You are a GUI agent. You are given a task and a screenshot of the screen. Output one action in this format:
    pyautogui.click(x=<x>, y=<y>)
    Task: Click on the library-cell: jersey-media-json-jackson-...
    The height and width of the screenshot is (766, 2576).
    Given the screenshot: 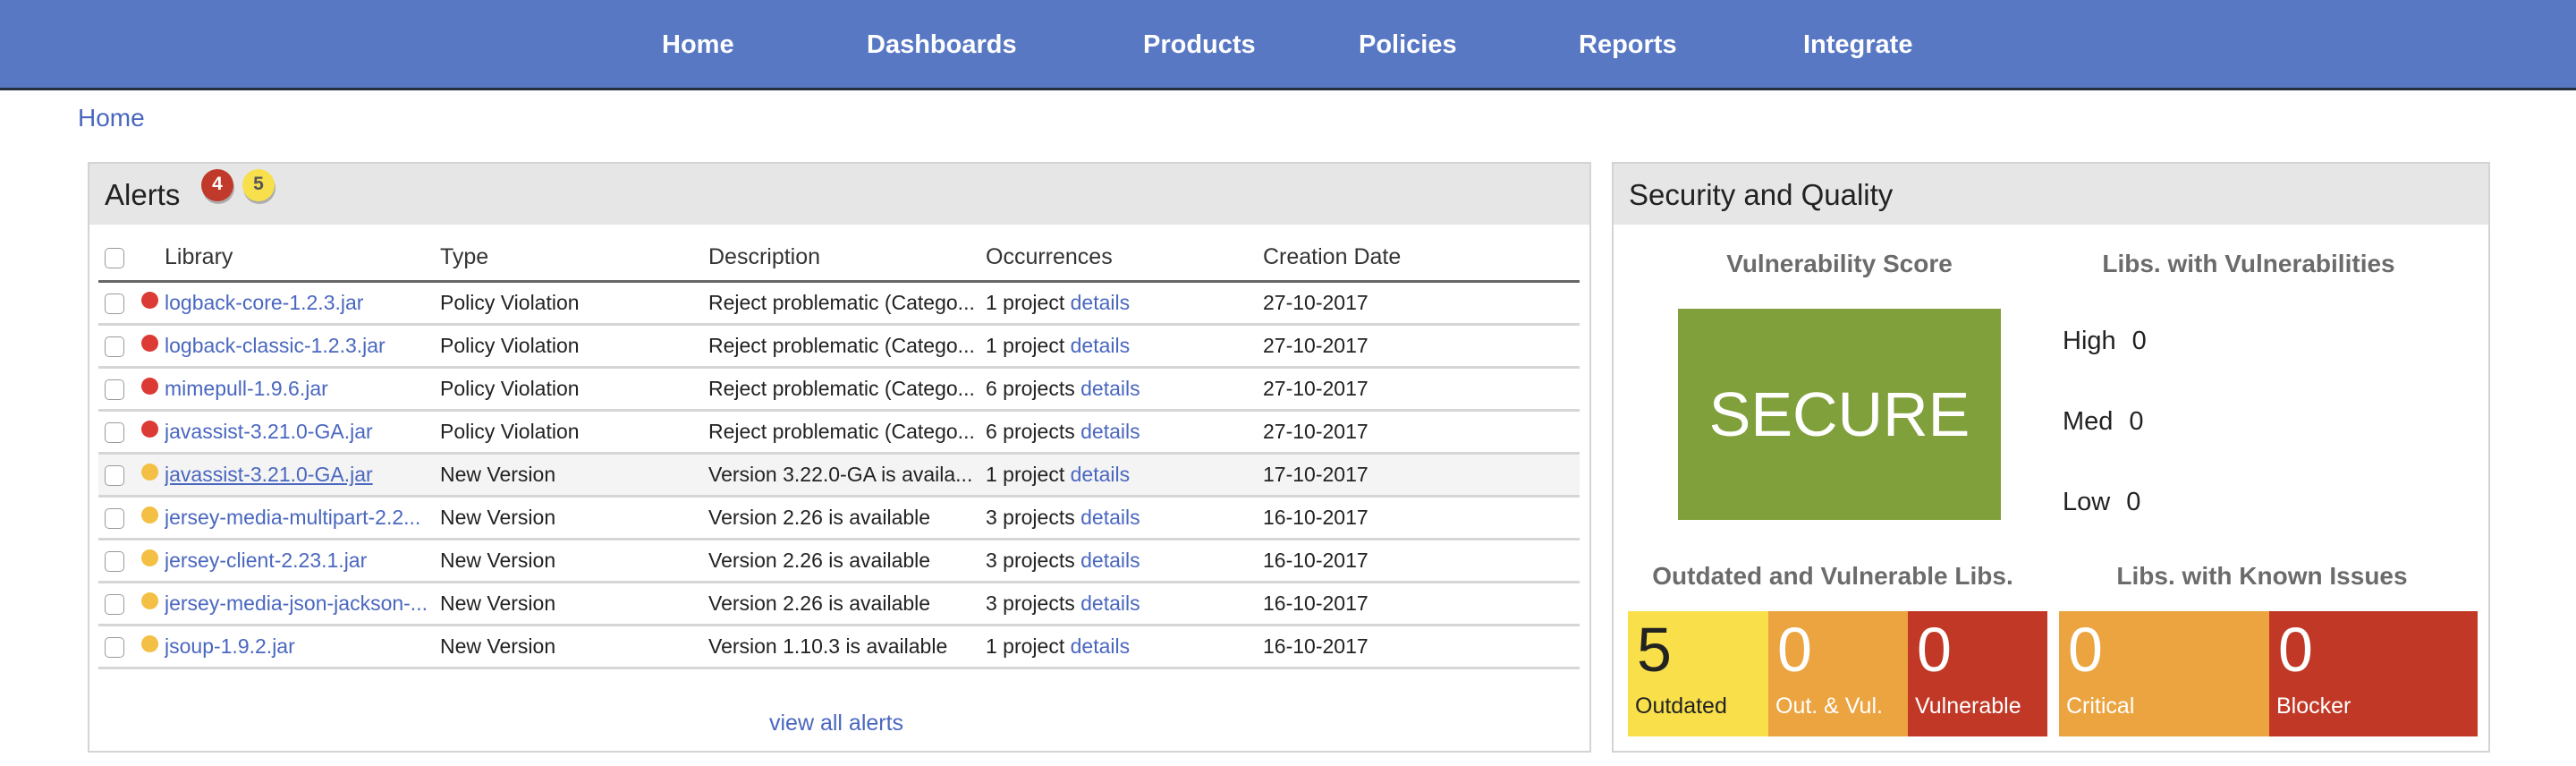 What is the action you would take?
    pyautogui.click(x=302, y=604)
    